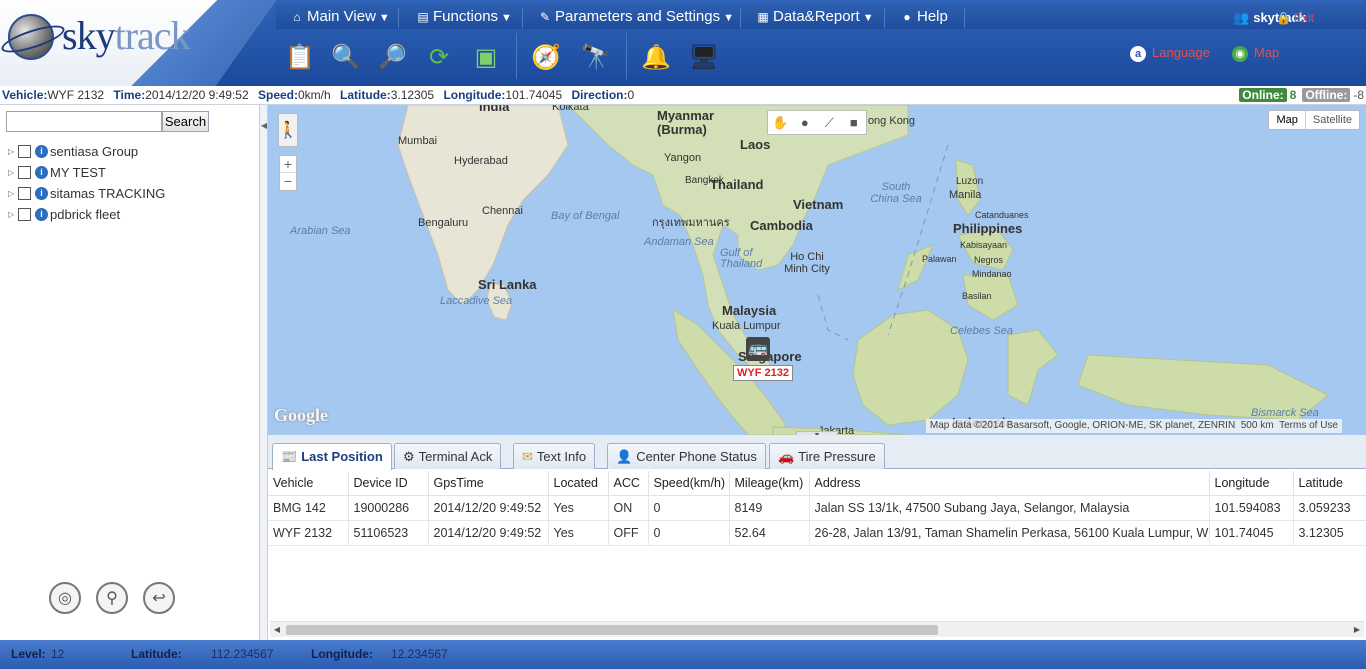 The width and height of the screenshot is (1366, 669). Describe the element at coordinates (288, 130) in the screenshot. I see `street-view-pegman-icon: 🚶` at that location.